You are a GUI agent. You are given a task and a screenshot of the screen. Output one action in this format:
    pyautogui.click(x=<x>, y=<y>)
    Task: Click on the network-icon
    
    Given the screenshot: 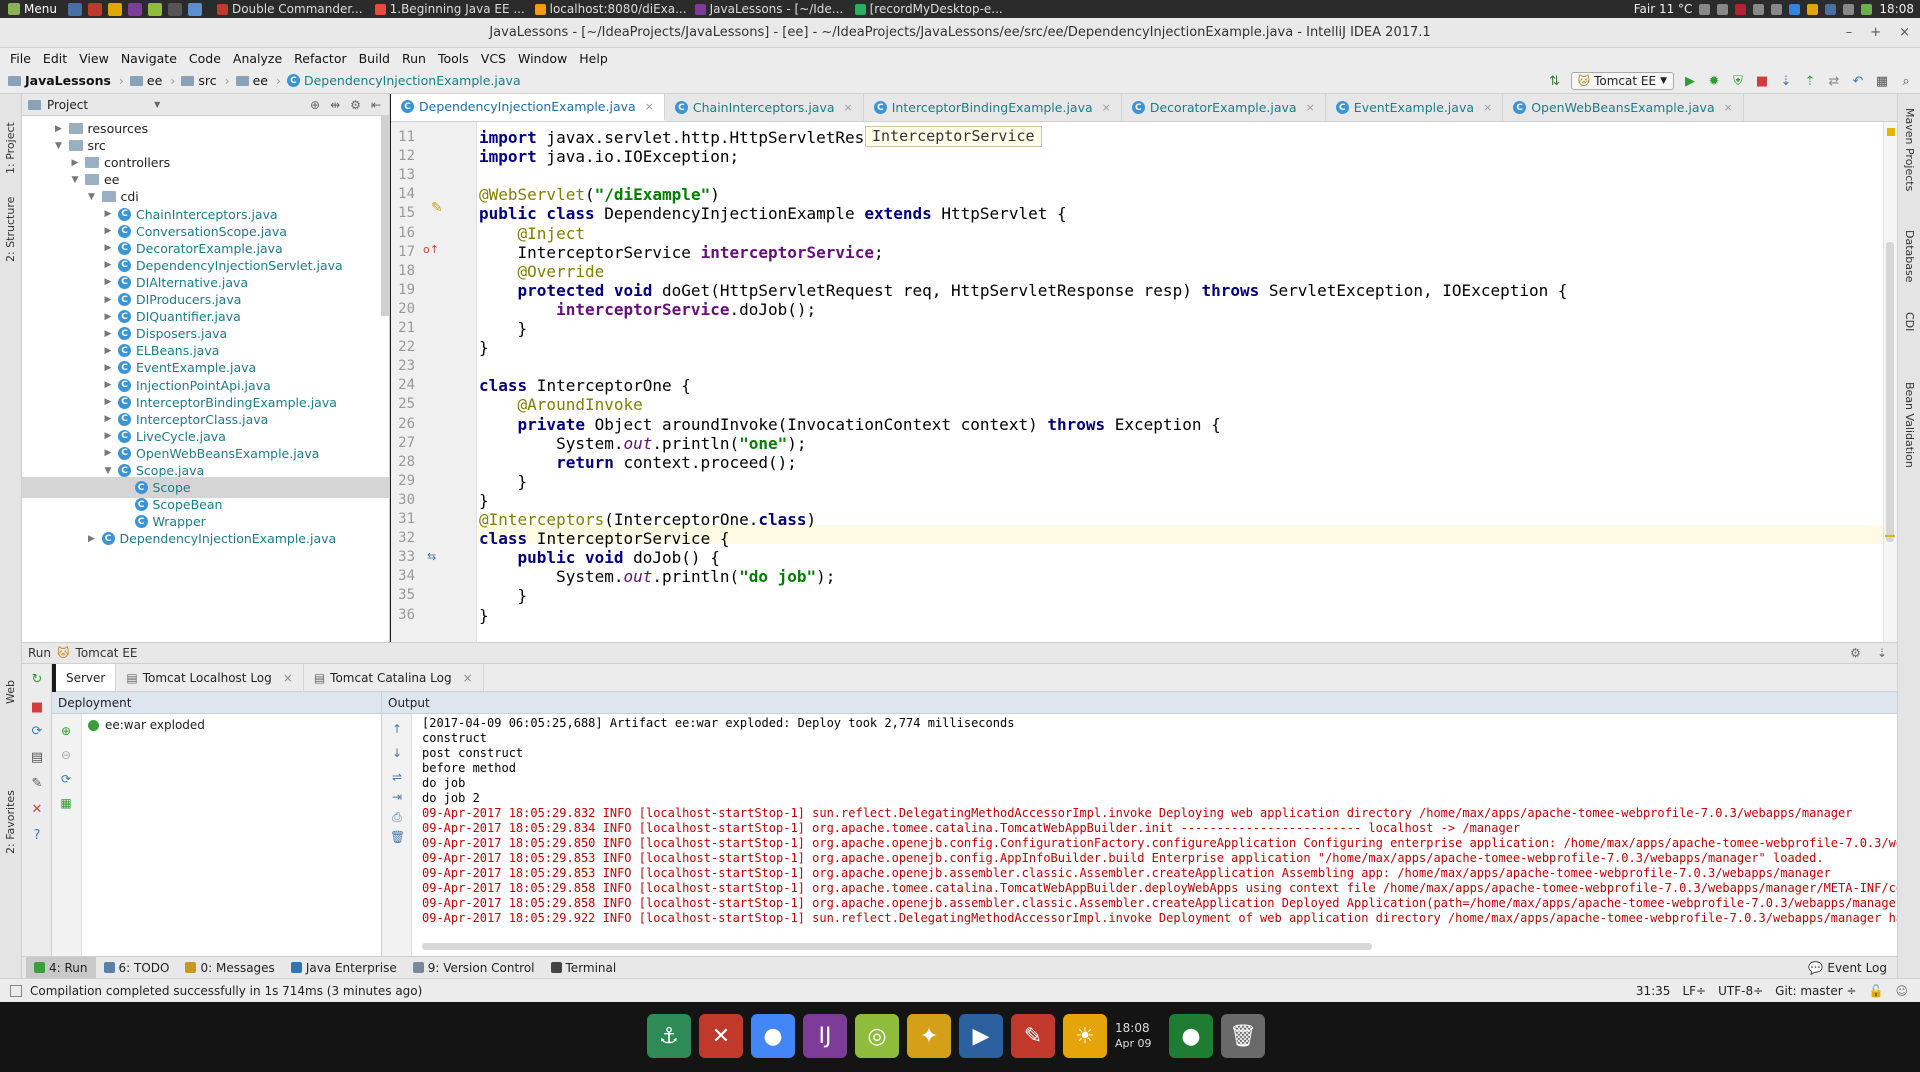 What is the action you would take?
    pyautogui.click(x=1723, y=9)
    